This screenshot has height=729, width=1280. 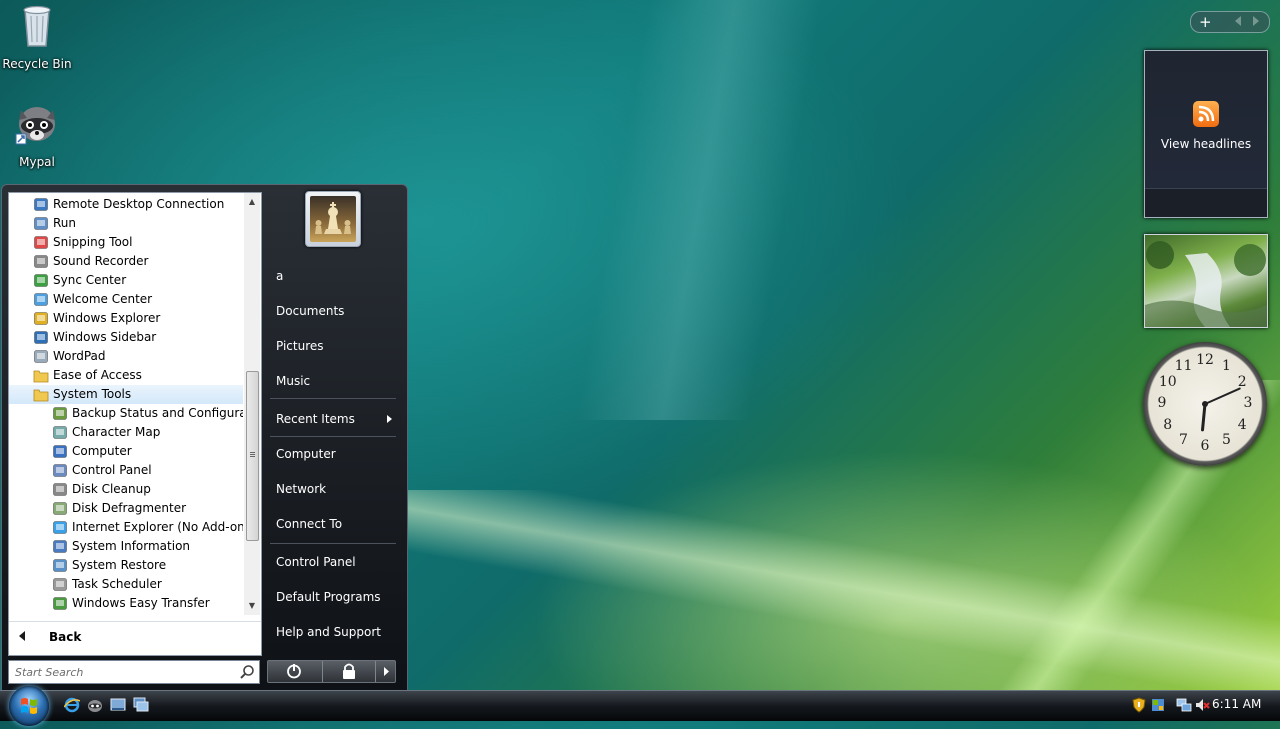 I want to click on scroll-down-arrow: ▼, so click(x=252, y=606).